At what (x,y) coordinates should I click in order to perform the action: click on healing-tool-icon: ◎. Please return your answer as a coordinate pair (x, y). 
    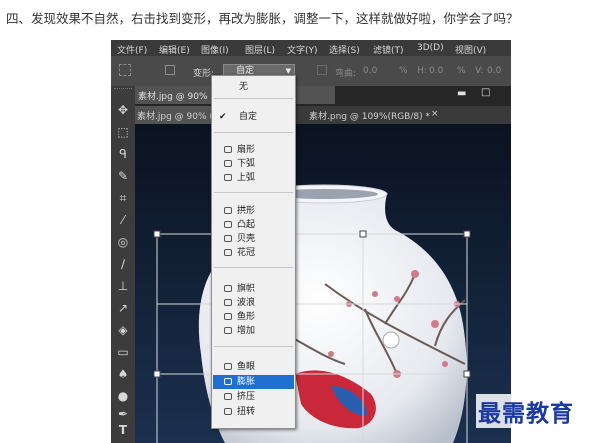
    Looking at the image, I should click on (123, 242).